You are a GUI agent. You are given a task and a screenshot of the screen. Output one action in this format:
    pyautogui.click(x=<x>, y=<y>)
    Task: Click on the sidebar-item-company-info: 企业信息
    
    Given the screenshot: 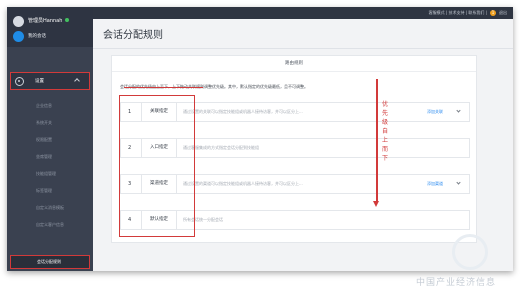 What is the action you would take?
    pyautogui.click(x=50, y=105)
    